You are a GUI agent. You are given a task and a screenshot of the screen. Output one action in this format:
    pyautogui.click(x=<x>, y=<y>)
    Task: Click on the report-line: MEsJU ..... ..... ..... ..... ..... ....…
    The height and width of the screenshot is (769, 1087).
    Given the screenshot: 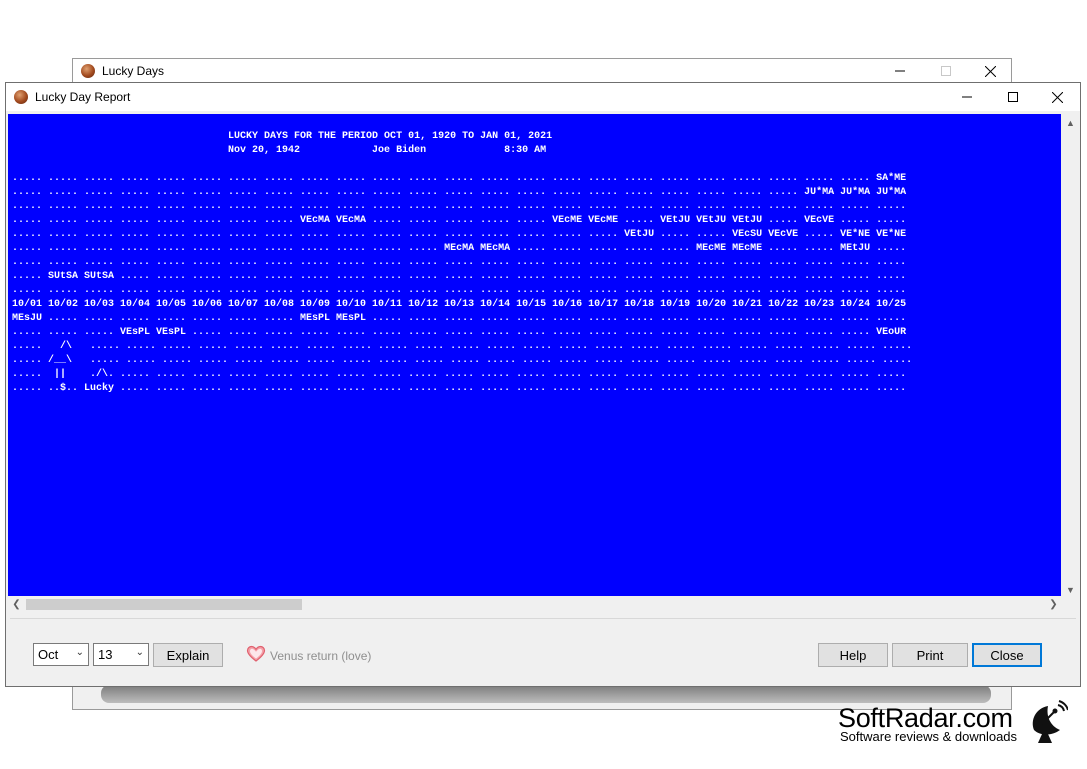 What is the action you would take?
    pyautogui.click(x=459, y=318)
    